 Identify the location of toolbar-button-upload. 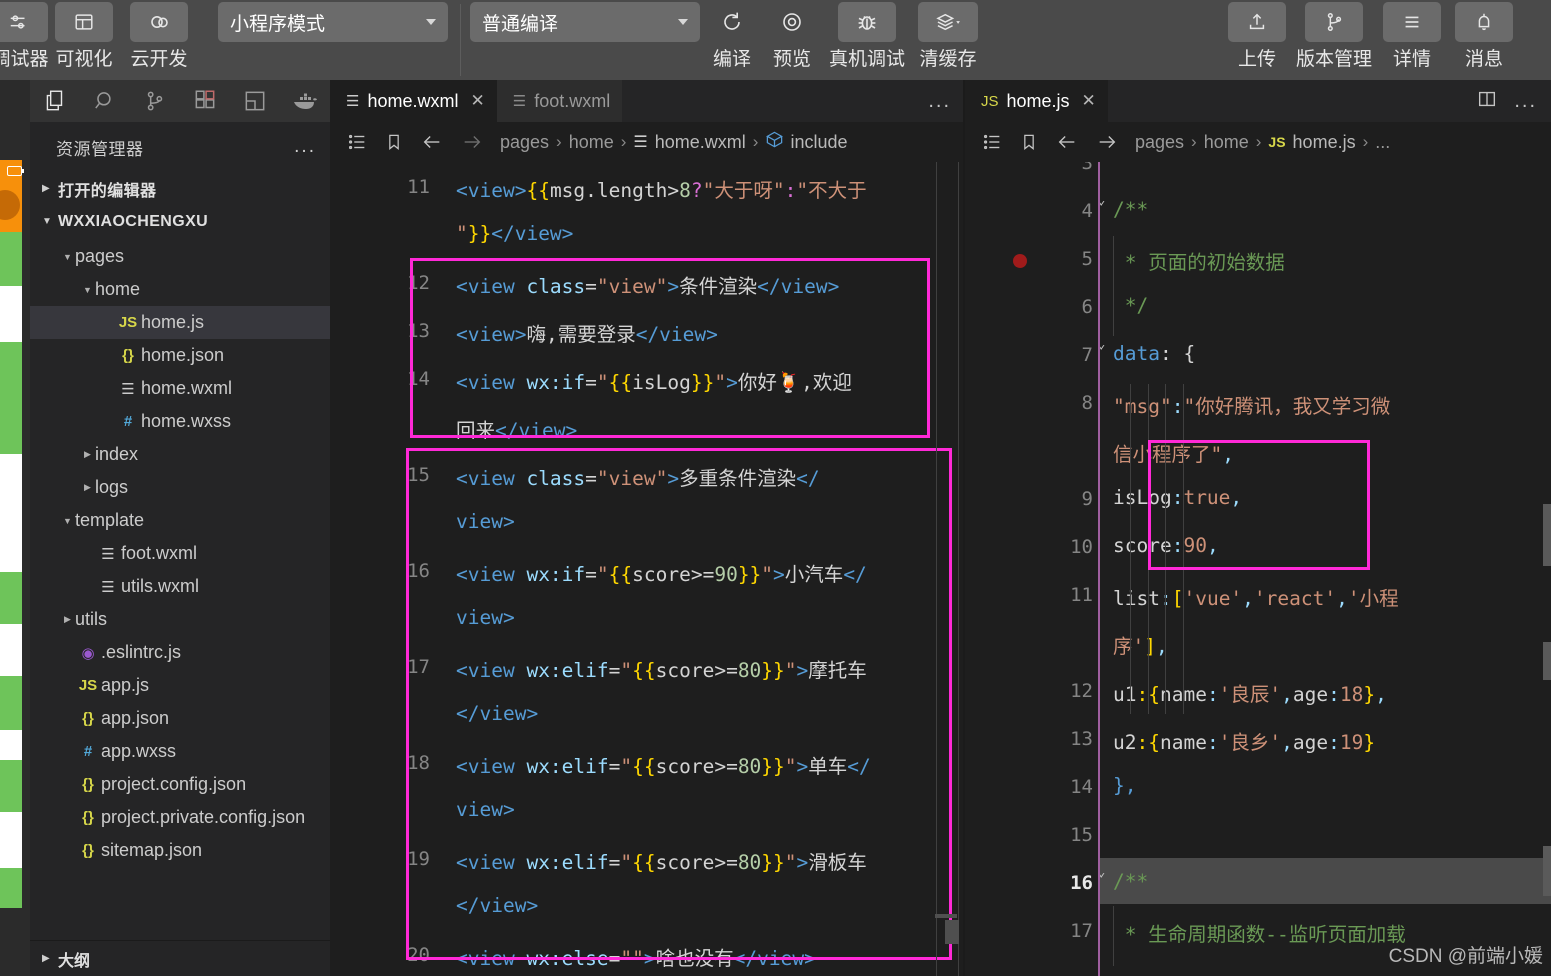
(1257, 22).